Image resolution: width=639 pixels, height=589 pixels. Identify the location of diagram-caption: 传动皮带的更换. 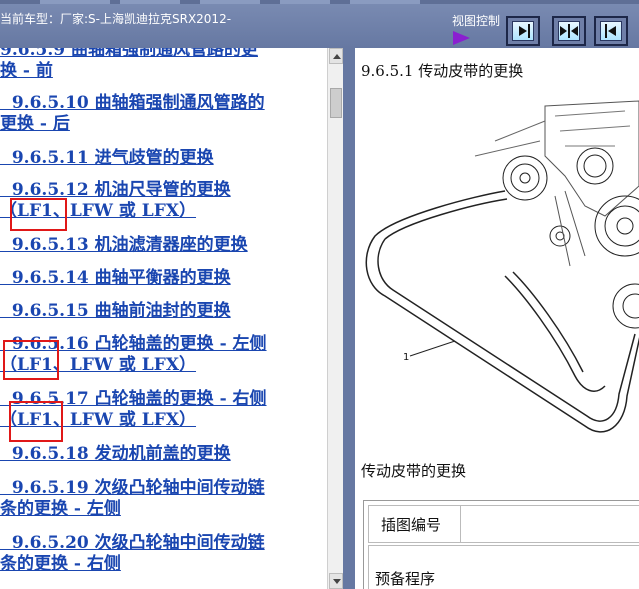
(414, 471).